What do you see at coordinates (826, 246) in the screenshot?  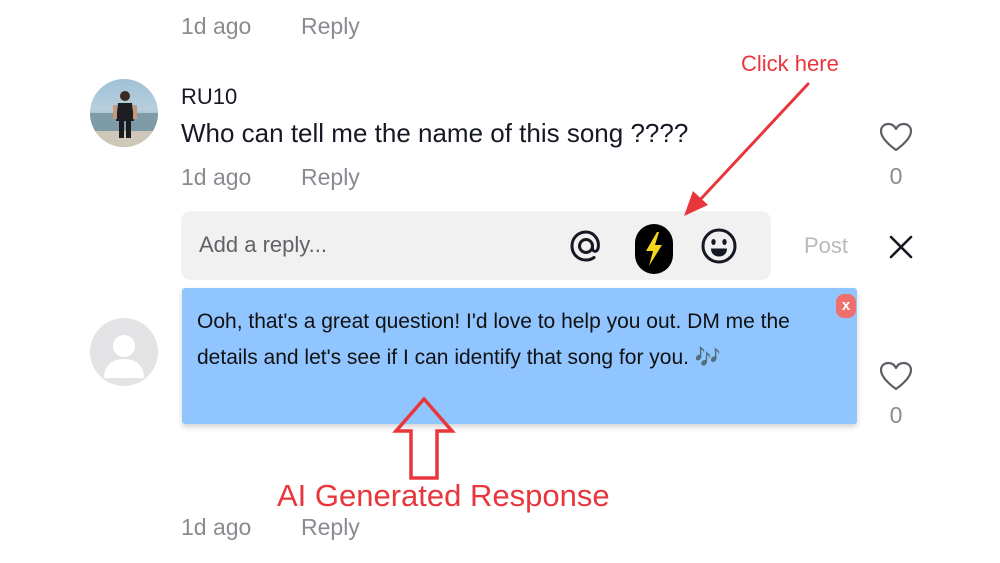 I see `post-button: Post` at bounding box center [826, 246].